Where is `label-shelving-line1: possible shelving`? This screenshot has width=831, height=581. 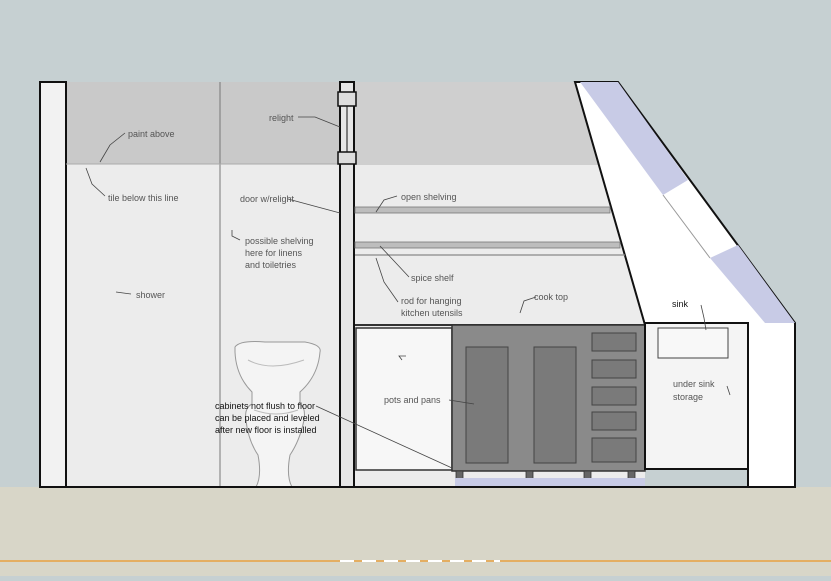
label-shelving-line1: possible shelving is located at coordinates (279, 241).